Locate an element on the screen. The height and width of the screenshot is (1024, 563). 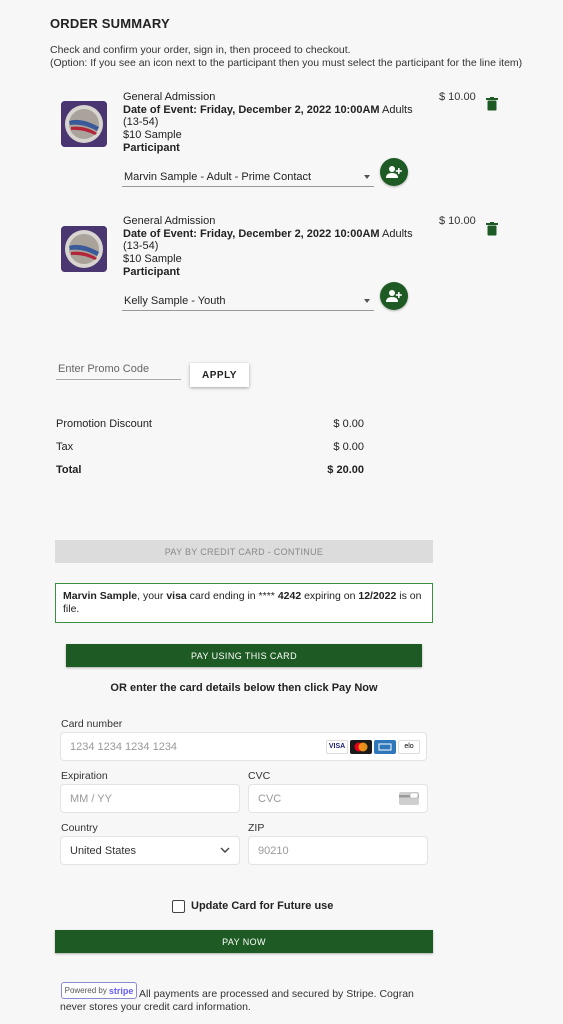
total-label: Total is located at coordinates (69, 470).